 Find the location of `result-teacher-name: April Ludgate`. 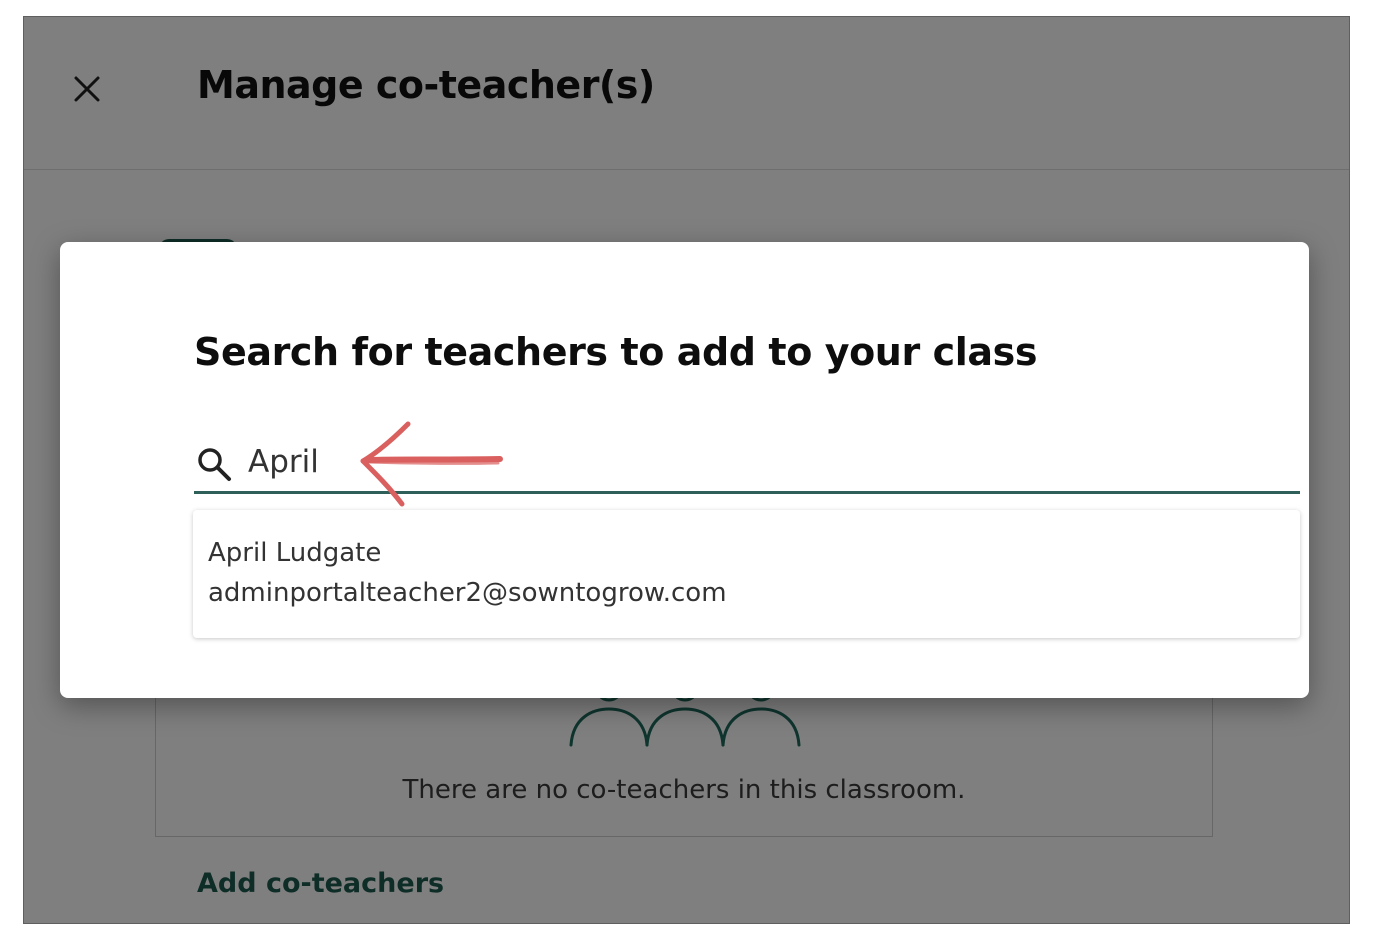

result-teacher-name: April Ludgate is located at coordinates (295, 553).